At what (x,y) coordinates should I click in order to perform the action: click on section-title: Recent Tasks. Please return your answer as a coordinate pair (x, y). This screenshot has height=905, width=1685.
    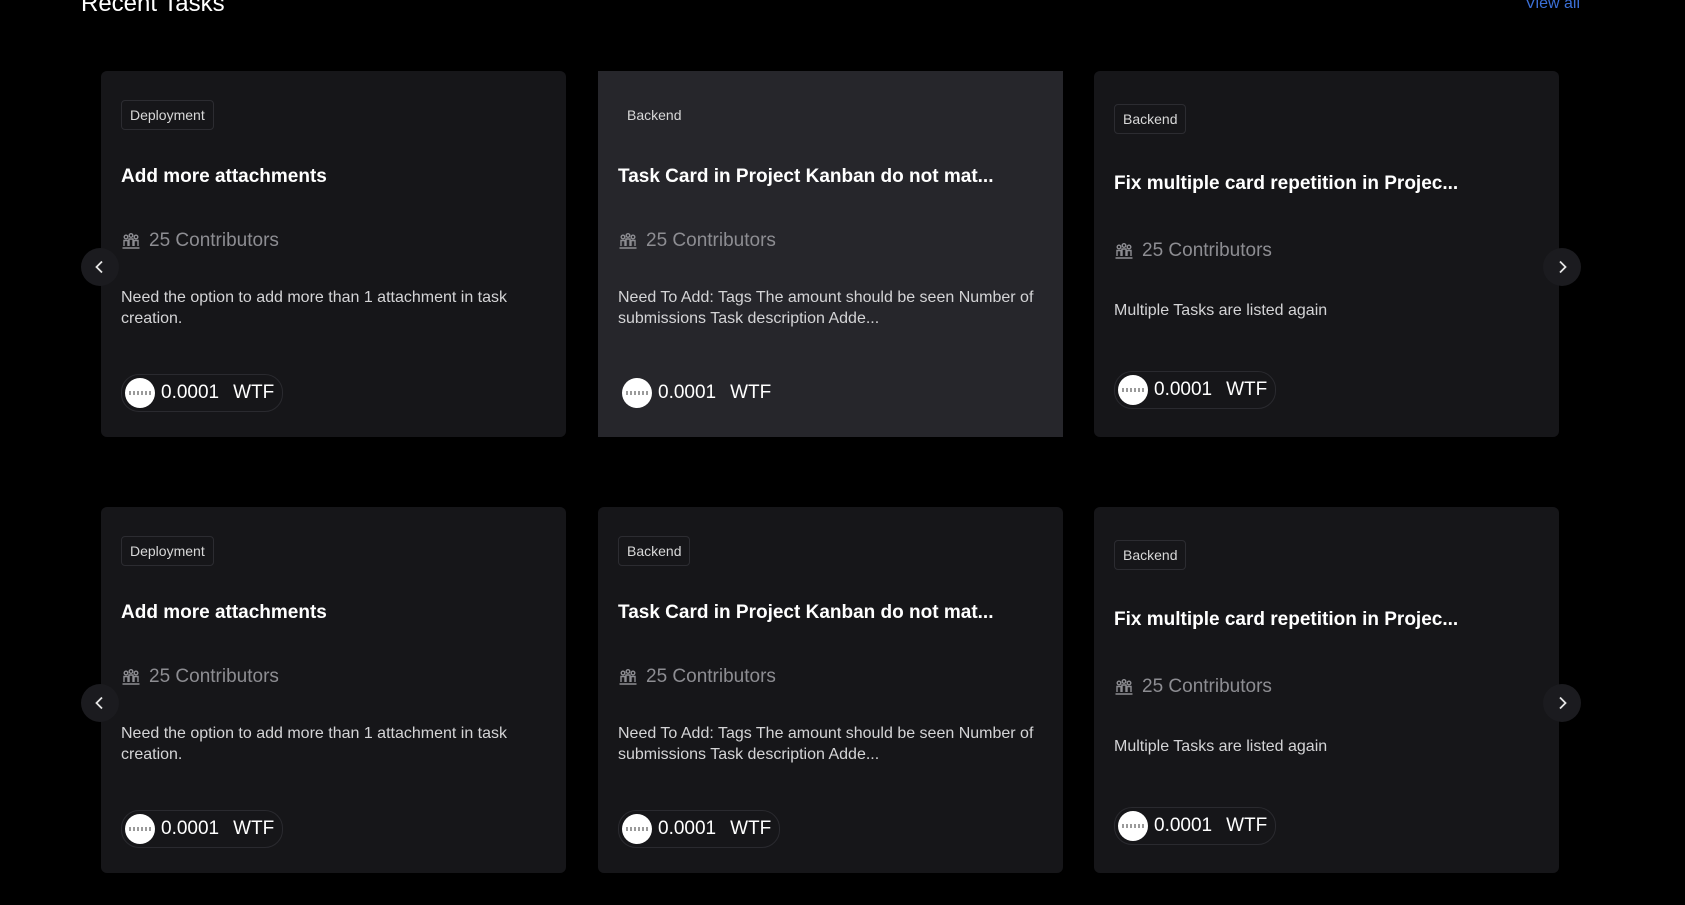
    Looking at the image, I should click on (153, 8).